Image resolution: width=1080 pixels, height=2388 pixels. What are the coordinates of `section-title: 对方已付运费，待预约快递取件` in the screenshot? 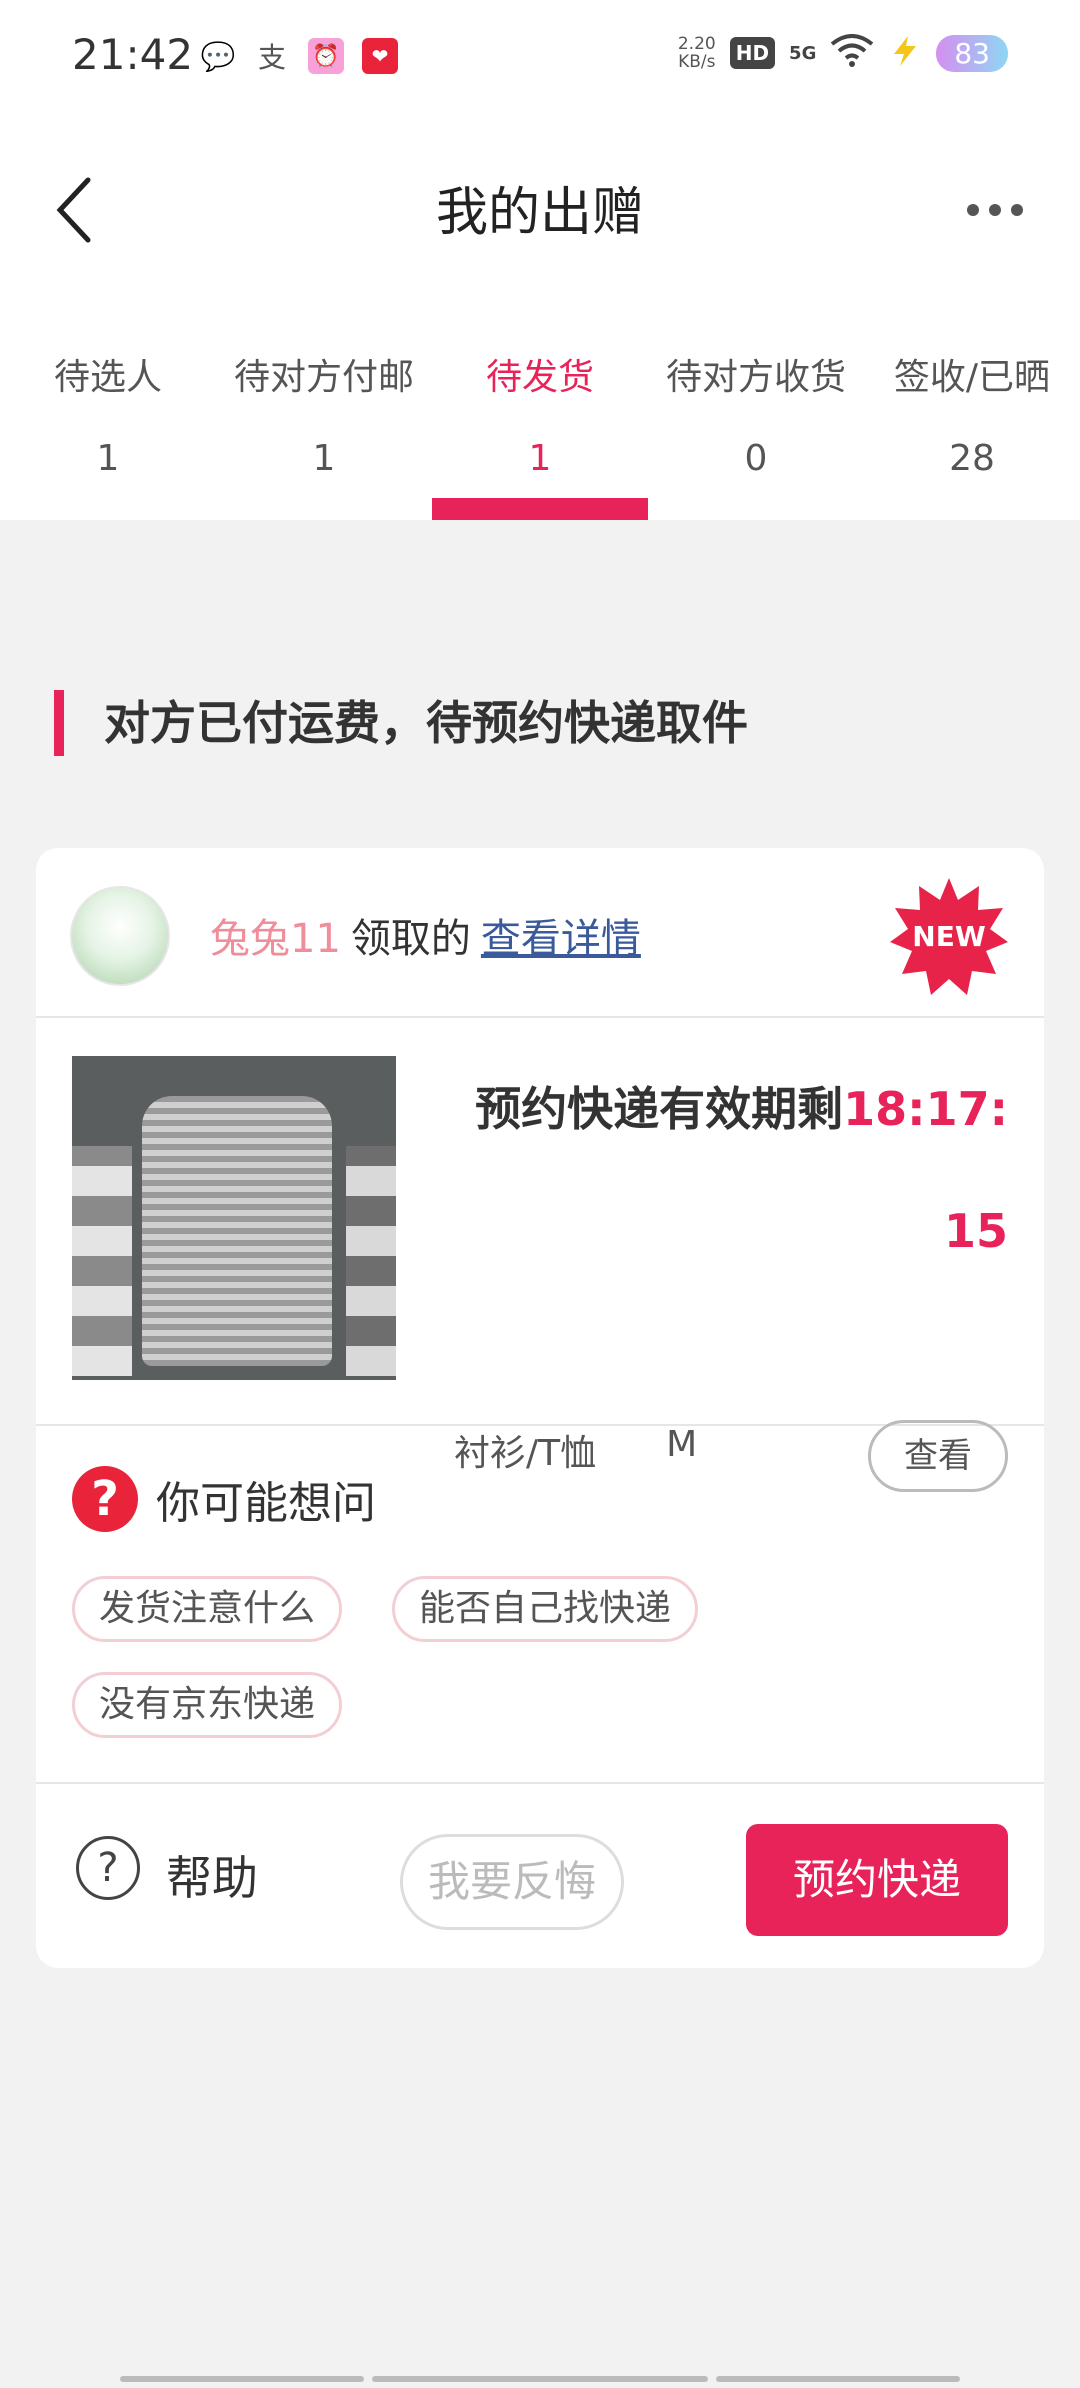 It's located at (401, 723).